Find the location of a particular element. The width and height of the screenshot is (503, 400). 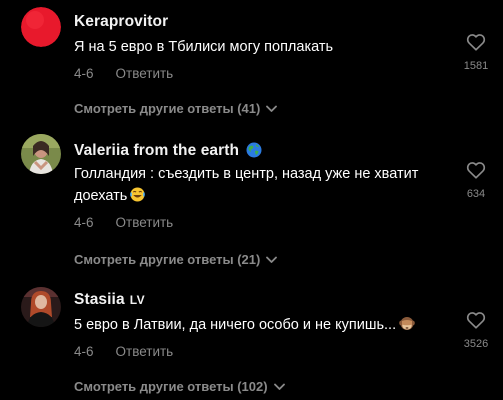

like-button: 1581 is located at coordinates (476, 52).